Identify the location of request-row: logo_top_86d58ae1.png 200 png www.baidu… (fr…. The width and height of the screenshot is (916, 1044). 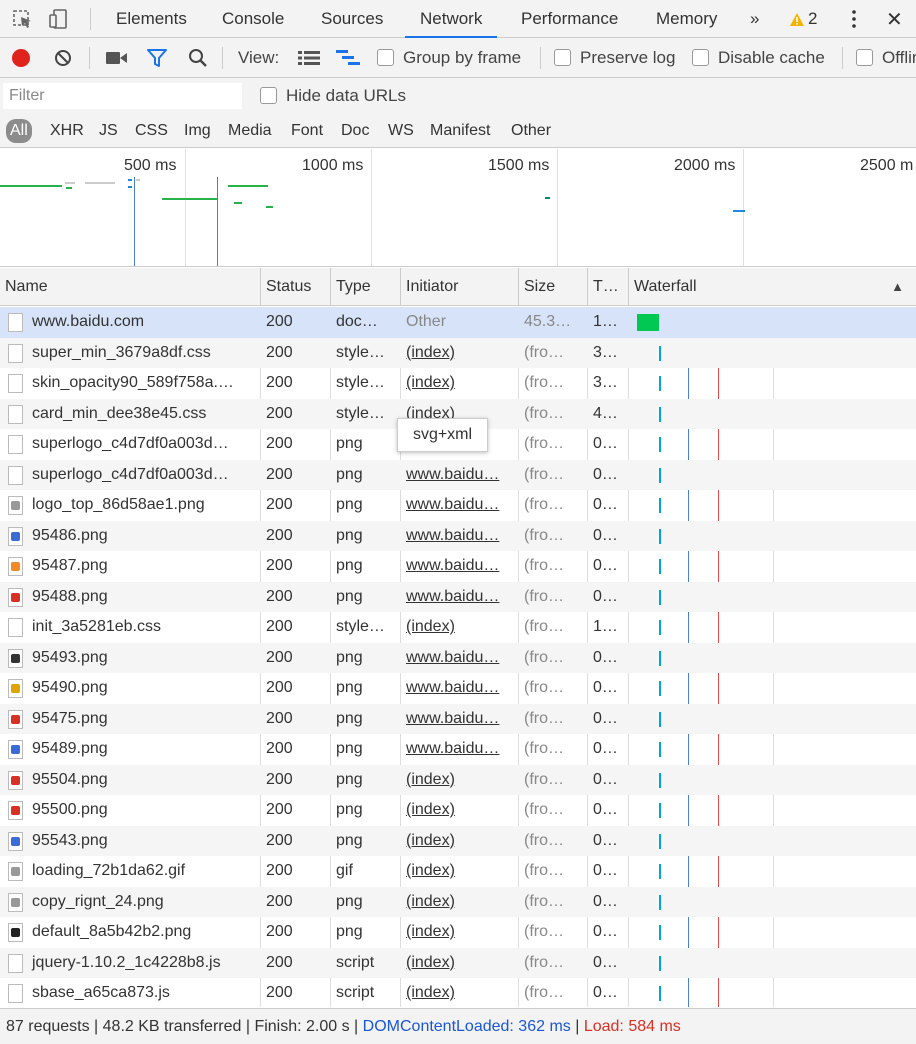
(458, 505).